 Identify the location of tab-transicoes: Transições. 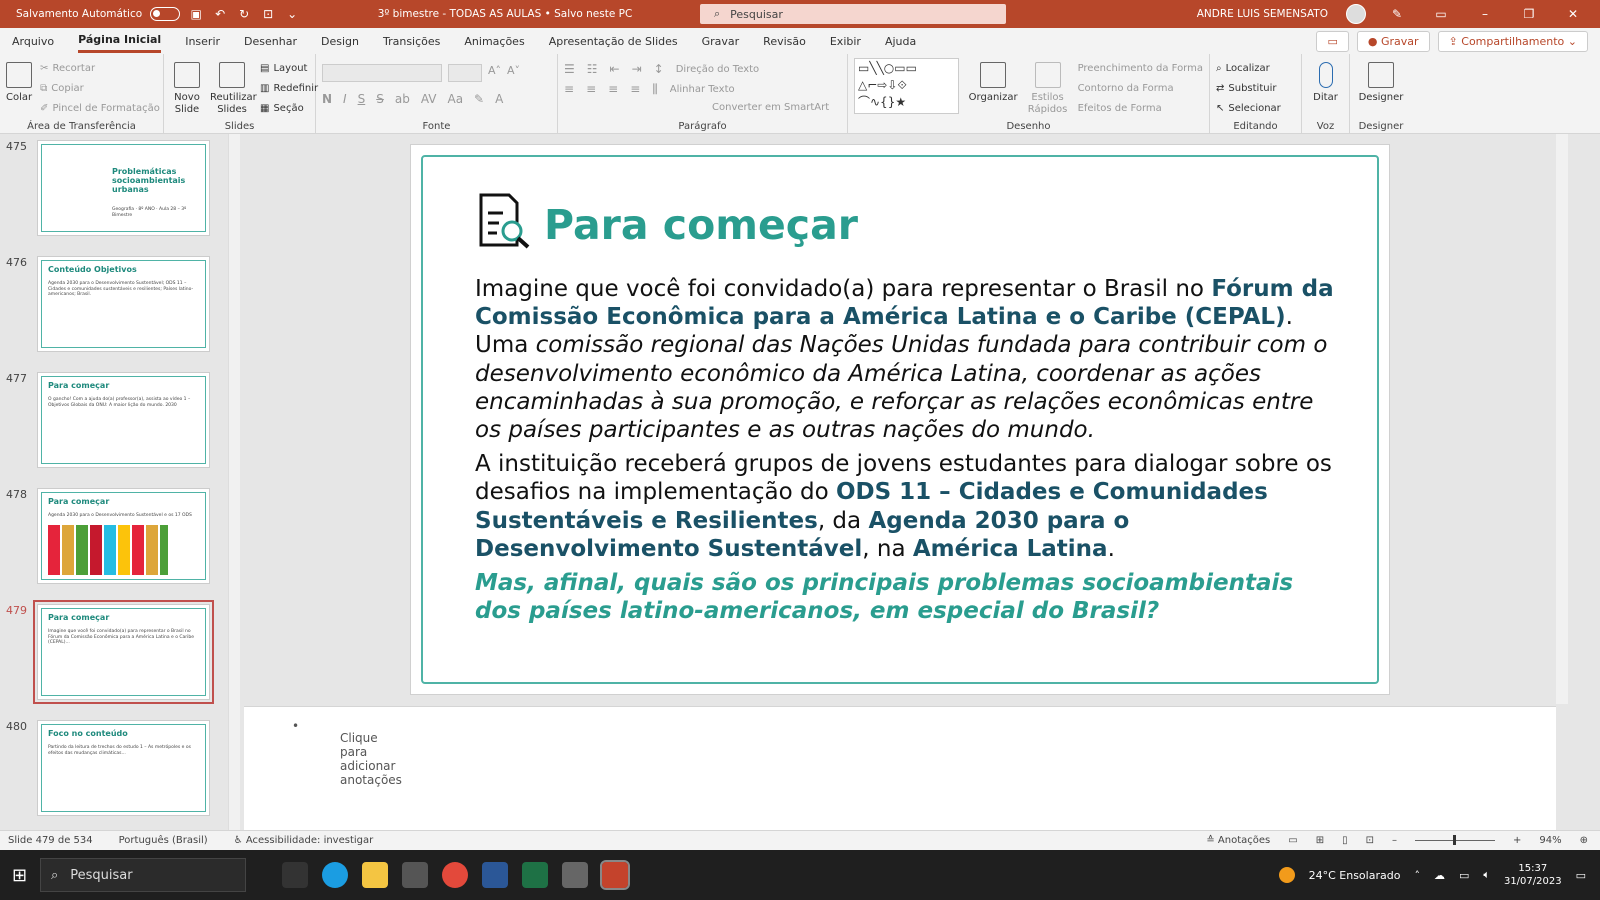
(411, 41).